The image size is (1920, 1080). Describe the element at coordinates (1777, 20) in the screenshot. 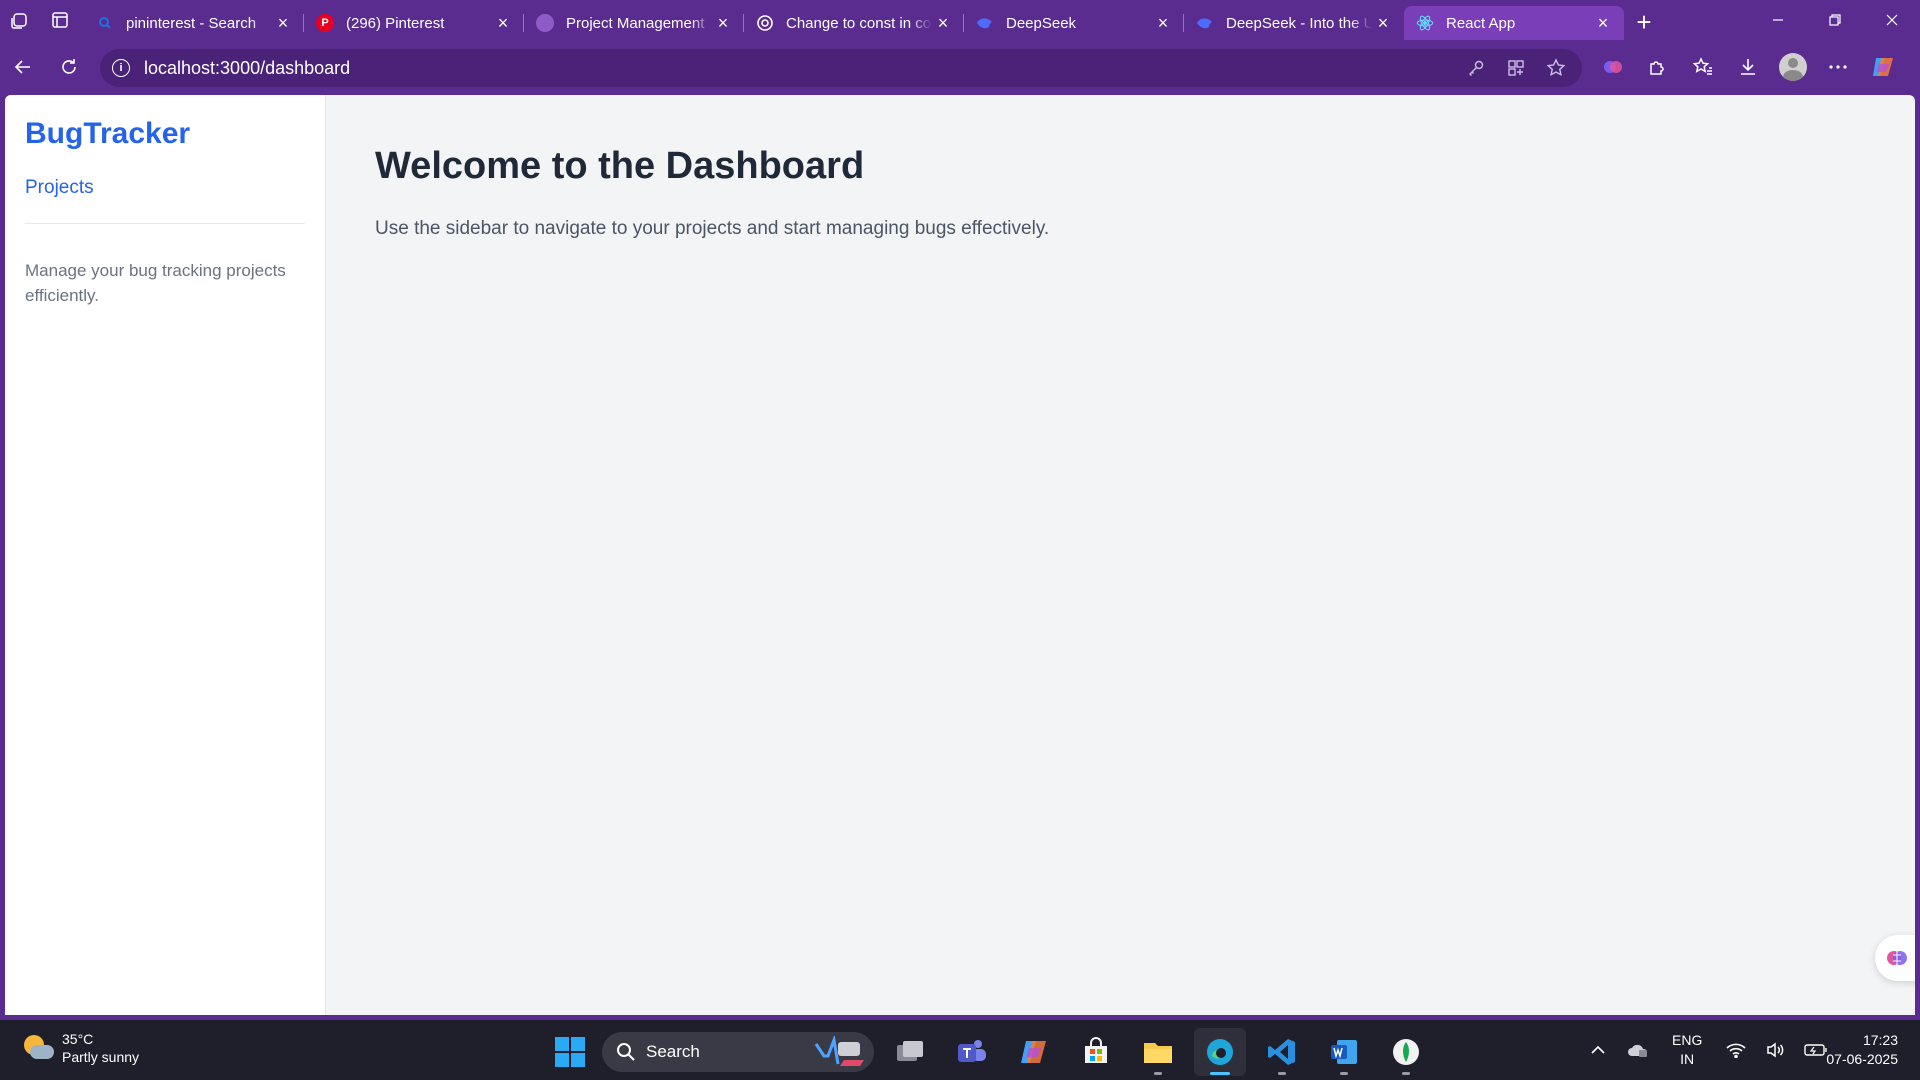

I see `minimize-icon` at that location.